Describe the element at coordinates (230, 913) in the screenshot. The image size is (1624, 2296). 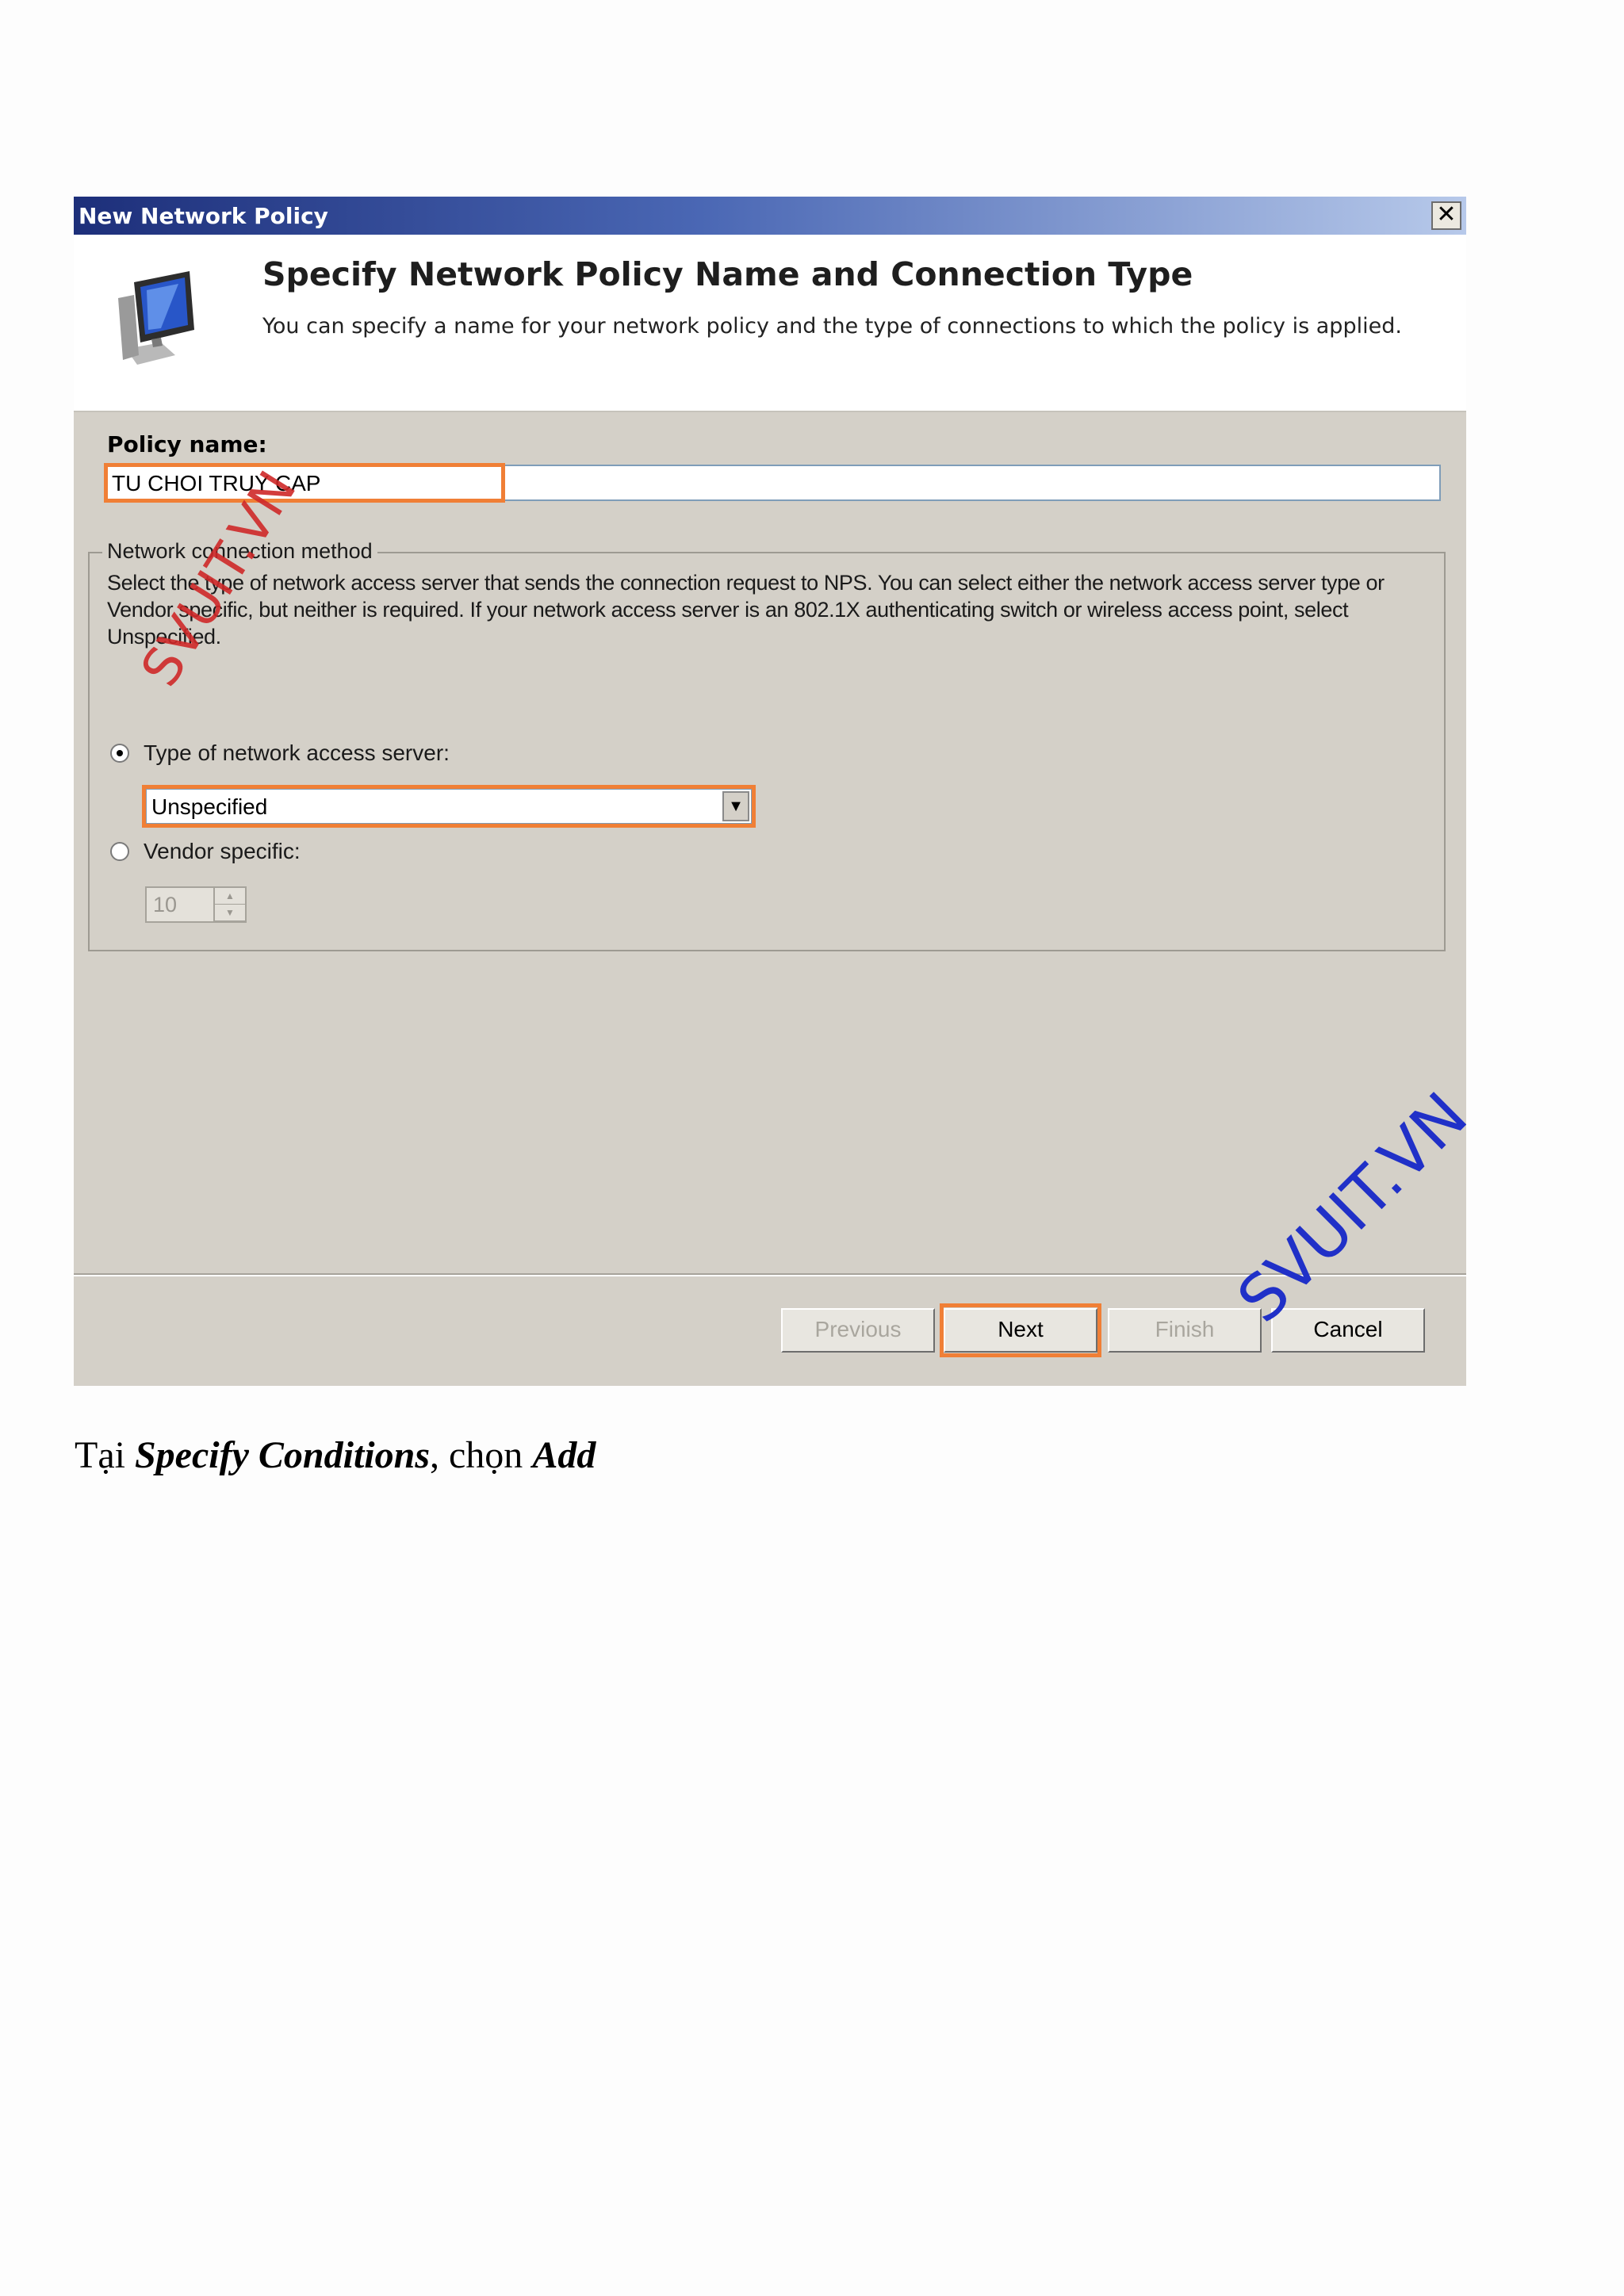
I see `stepper-down-icon: ▼` at that location.